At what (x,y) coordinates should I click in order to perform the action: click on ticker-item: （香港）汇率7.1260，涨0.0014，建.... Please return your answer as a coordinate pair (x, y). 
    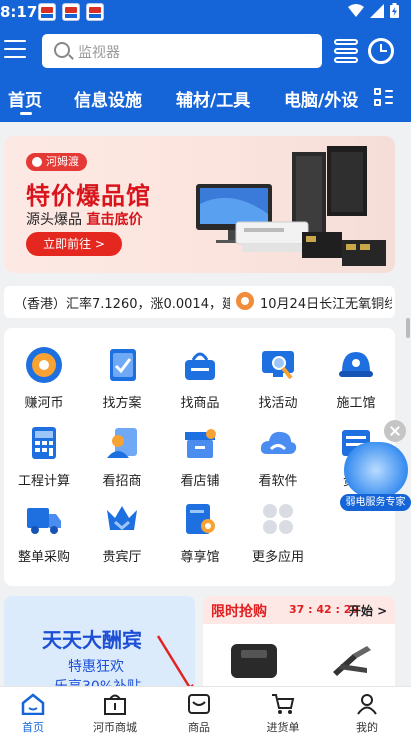
    Looking at the image, I should click on (122, 302).